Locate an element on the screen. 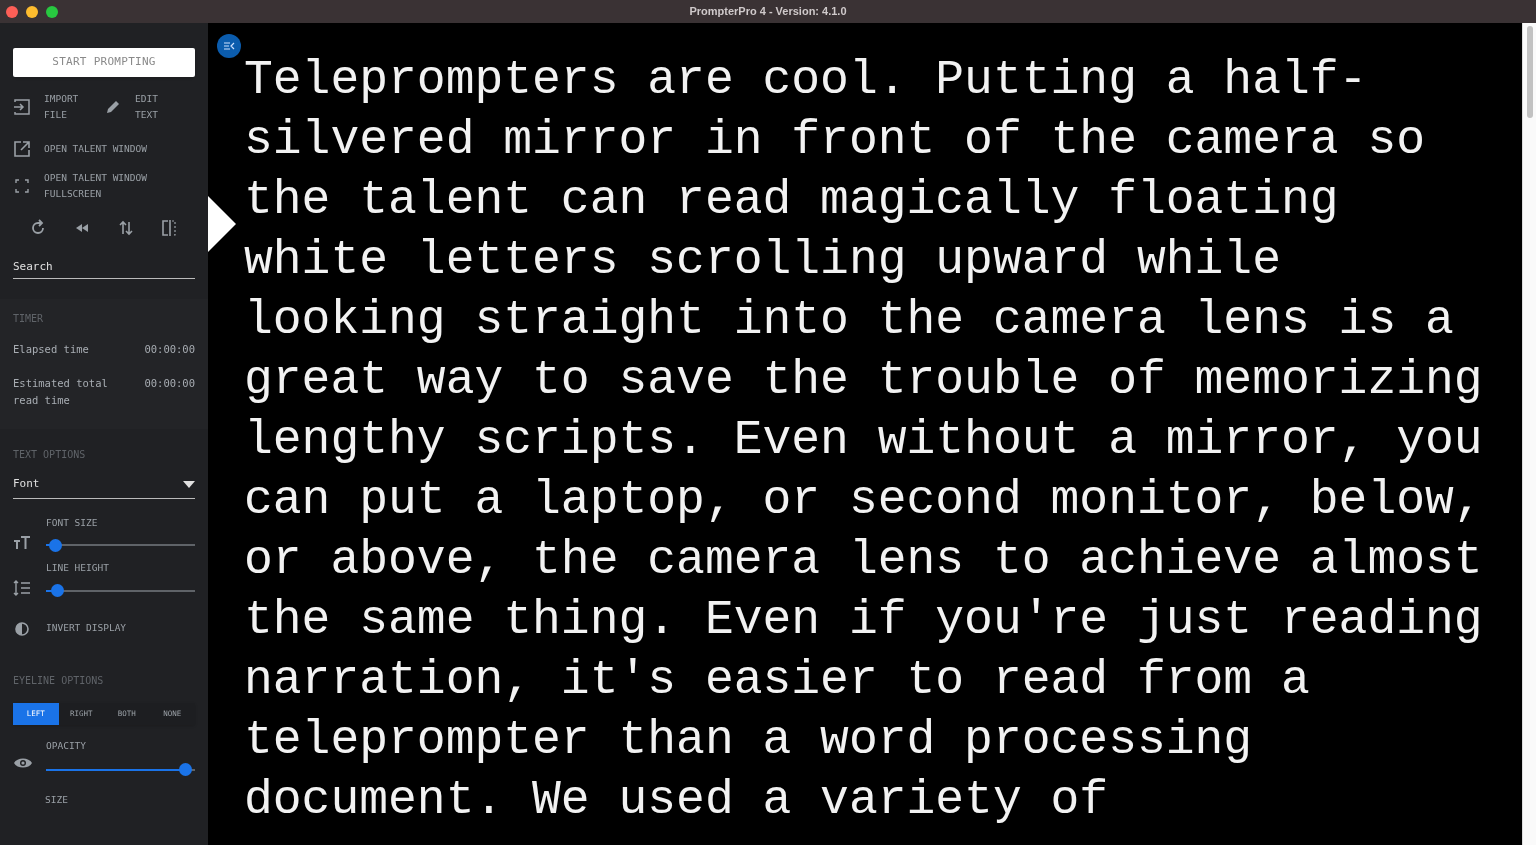 This screenshot has width=1536, height=845. window-title: PrompterPro 4 - Version: 4.1.0 is located at coordinates (768, 12).